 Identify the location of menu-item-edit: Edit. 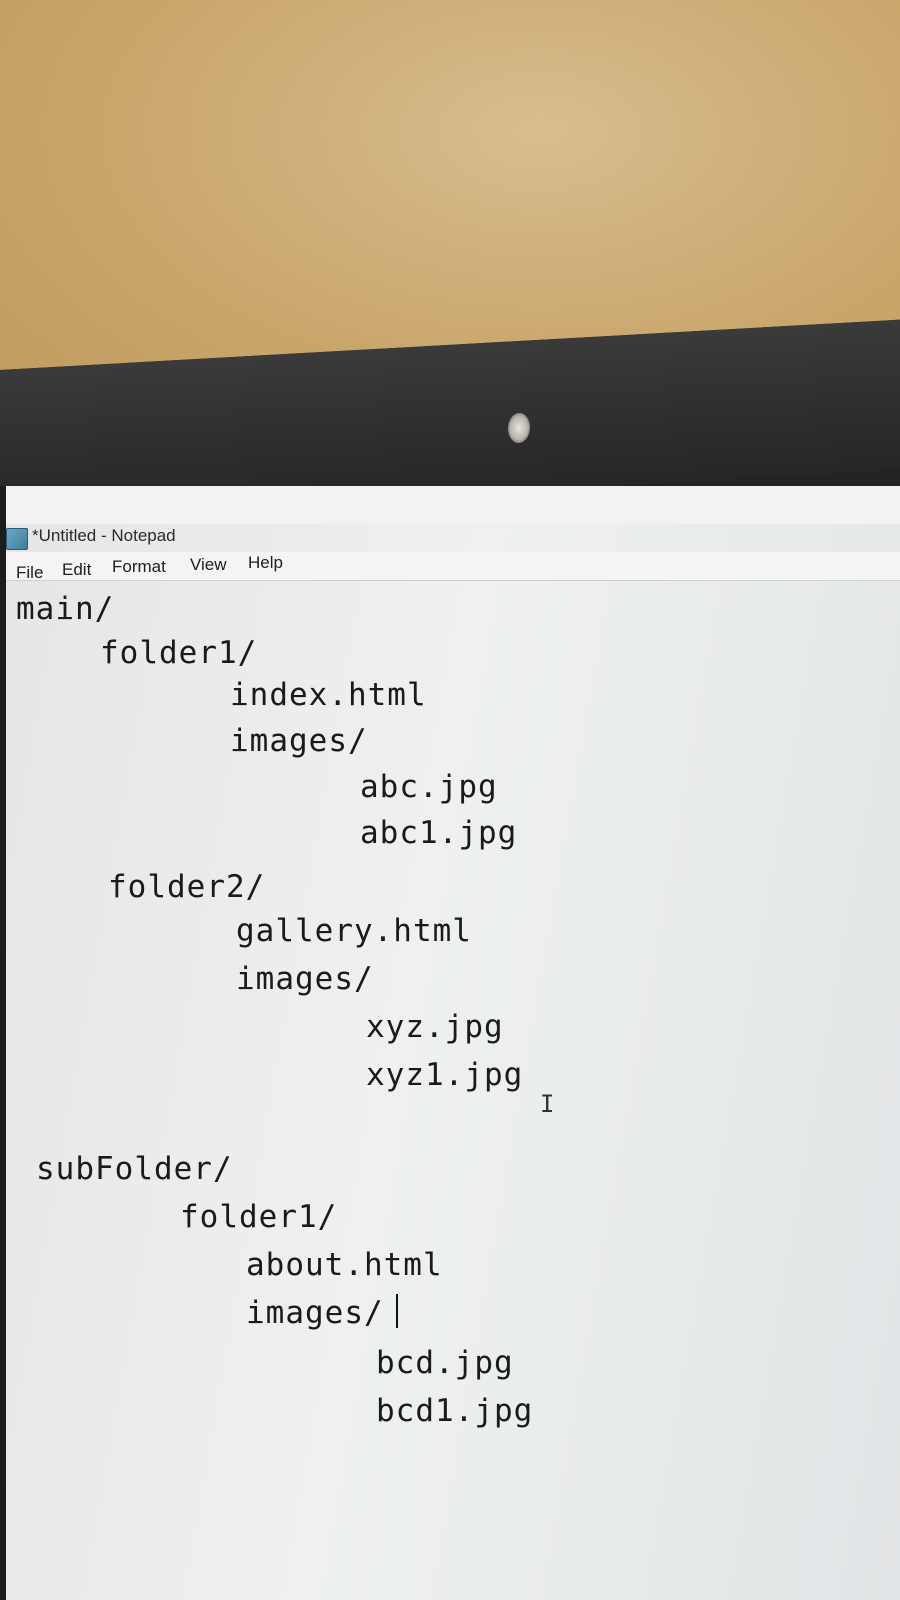
(76, 570).